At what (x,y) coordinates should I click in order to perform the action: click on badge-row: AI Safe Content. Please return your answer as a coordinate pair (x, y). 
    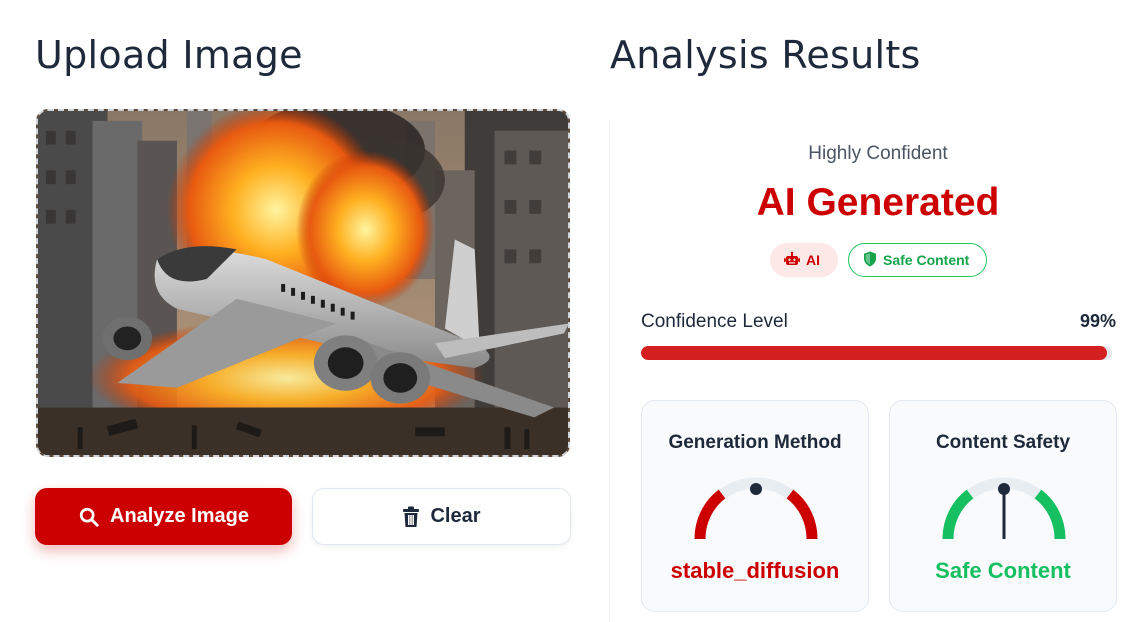
    Looking at the image, I should click on (878, 260).